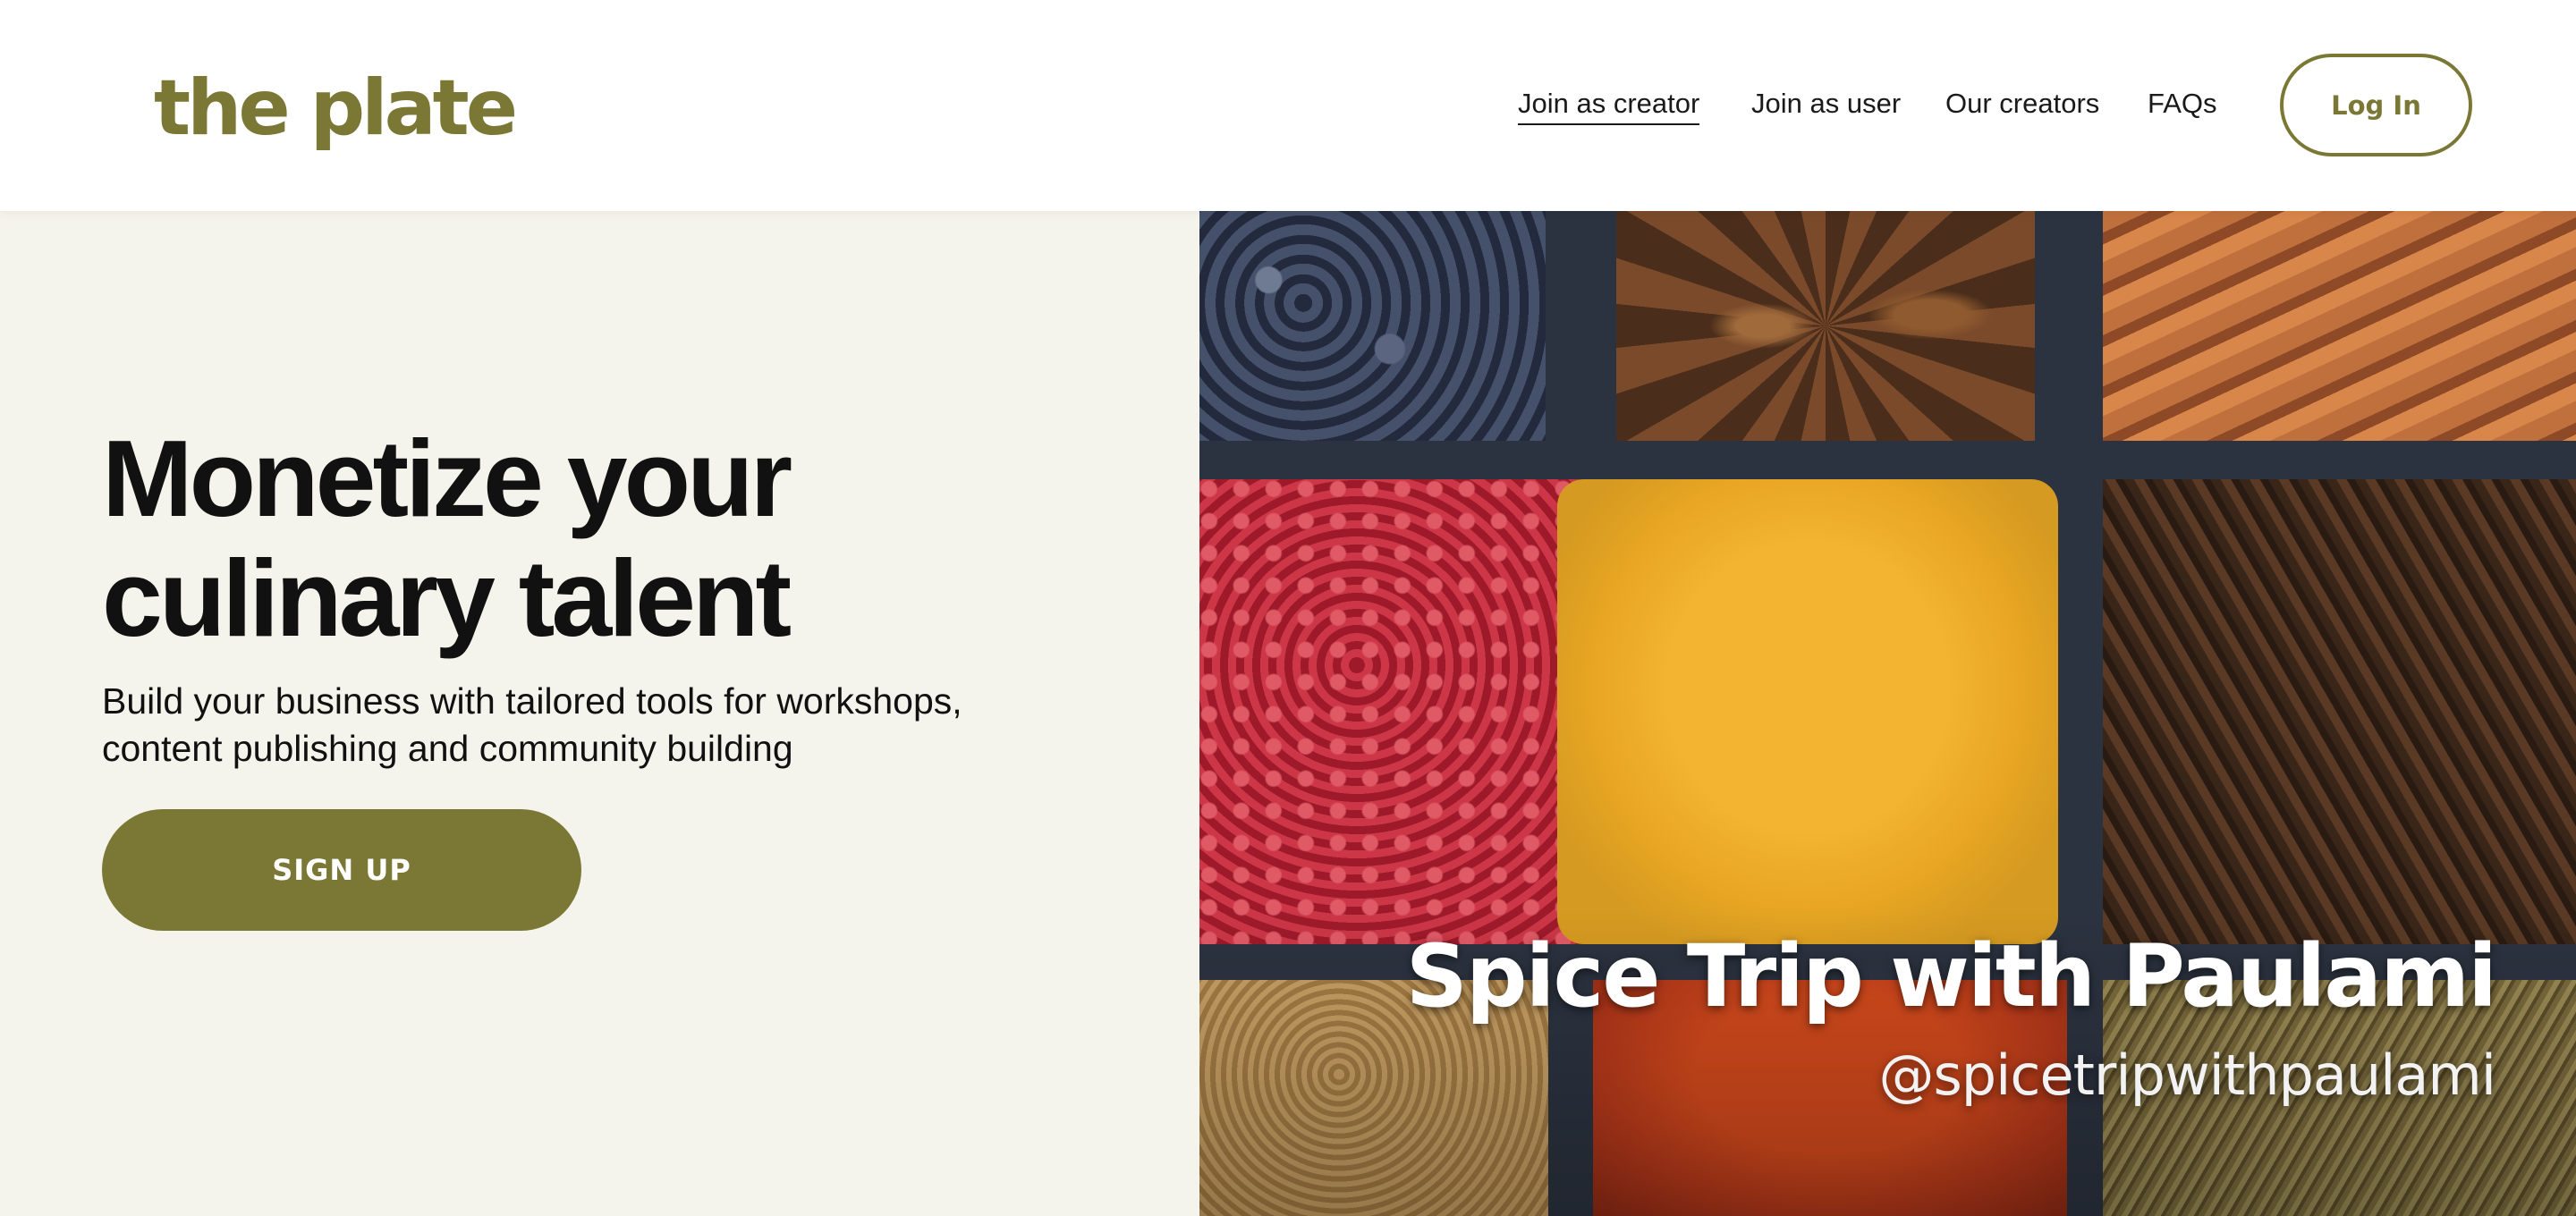 The width and height of the screenshot is (2576, 1216). Describe the element at coordinates (1951, 976) in the screenshot. I see `image-title: Spice Trip with Paulami` at that location.